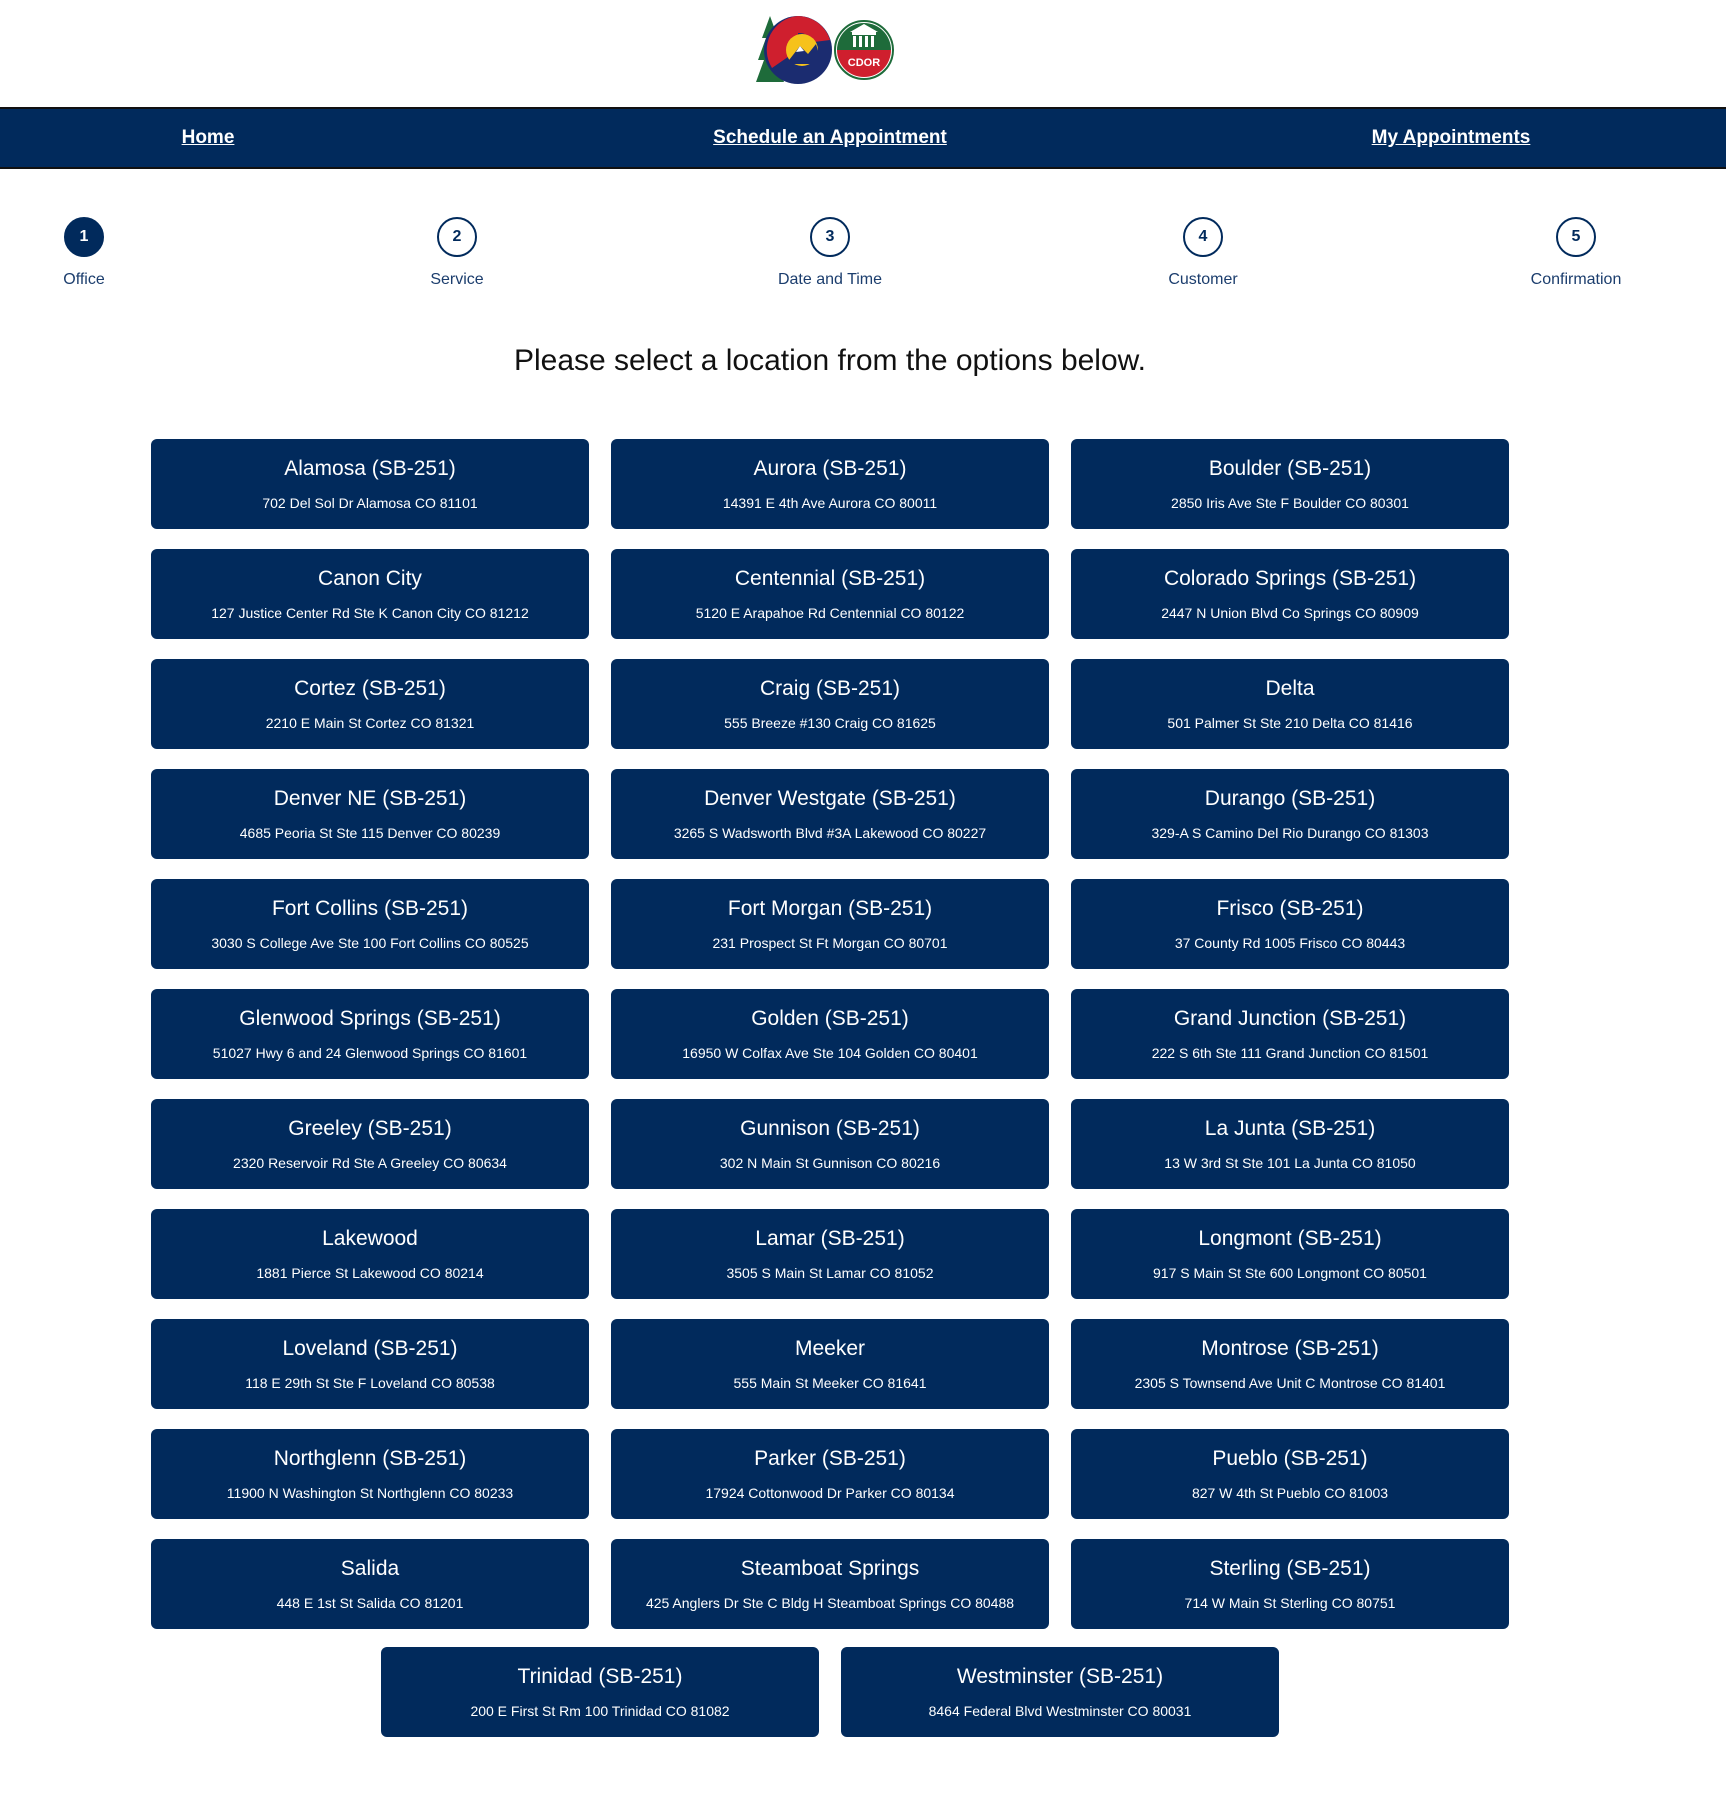 The height and width of the screenshot is (1800, 1726). I want to click on office-name: Boulder (SB-251), so click(1290, 468).